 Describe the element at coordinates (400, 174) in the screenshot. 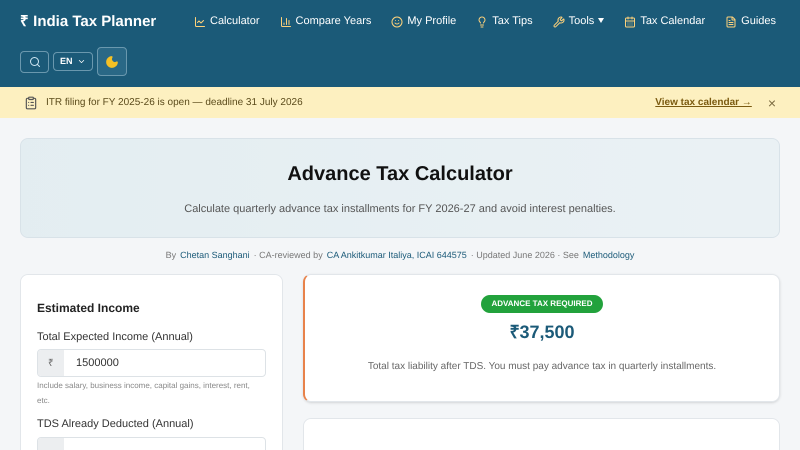

I see `page-title: Advance Tax Calculator` at that location.